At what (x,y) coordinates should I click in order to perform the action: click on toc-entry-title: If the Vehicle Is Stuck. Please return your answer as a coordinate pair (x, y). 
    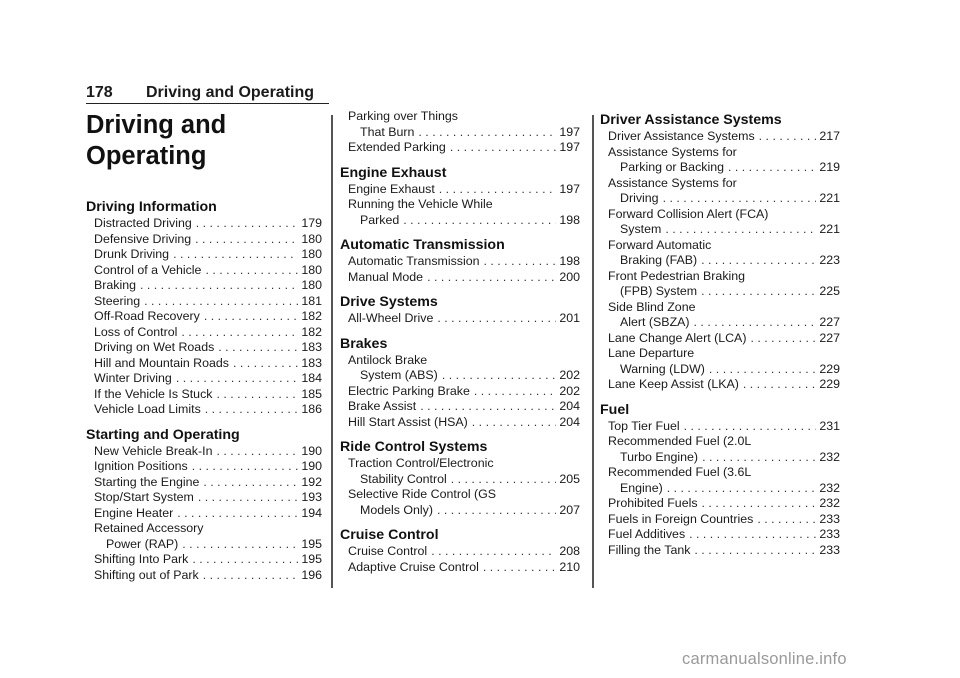
    Looking at the image, I should click on (153, 393).